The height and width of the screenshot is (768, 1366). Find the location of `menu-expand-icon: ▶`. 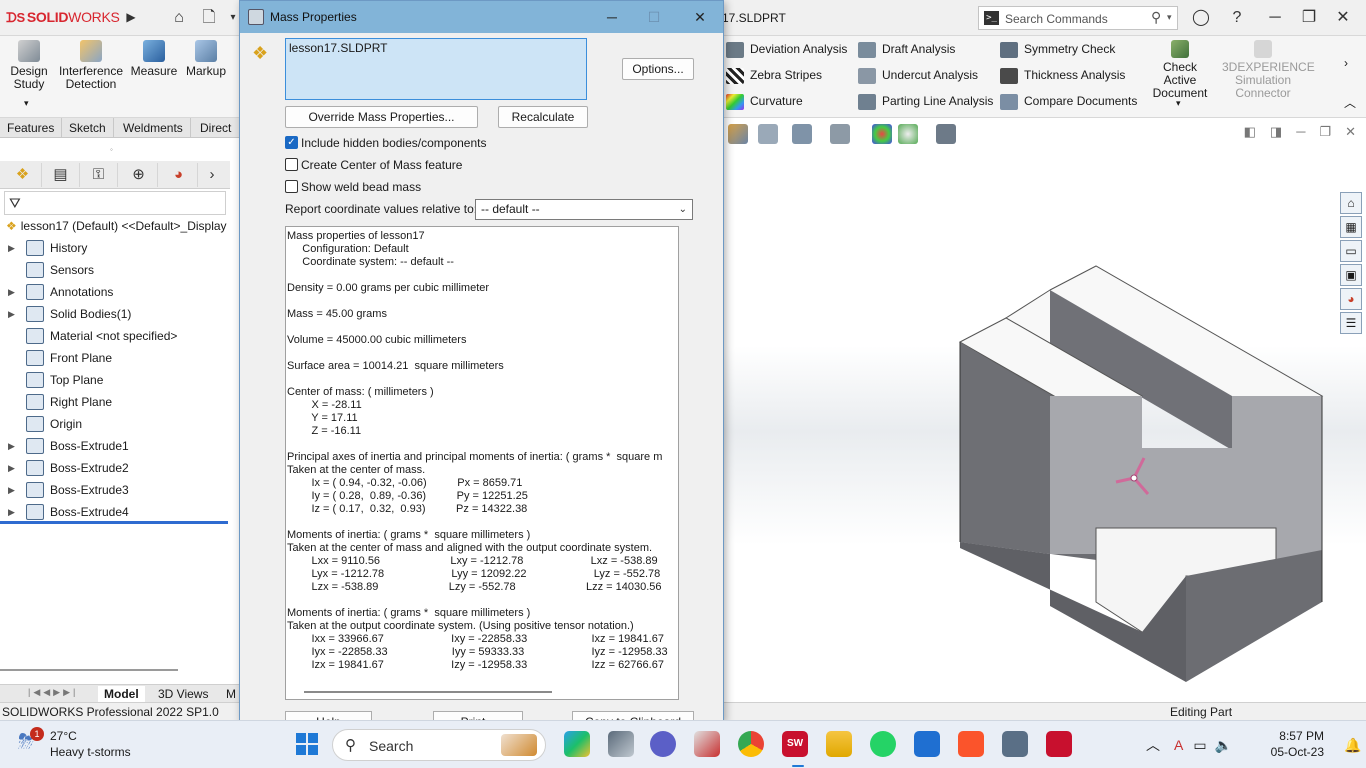

menu-expand-icon: ▶ is located at coordinates (131, 17).